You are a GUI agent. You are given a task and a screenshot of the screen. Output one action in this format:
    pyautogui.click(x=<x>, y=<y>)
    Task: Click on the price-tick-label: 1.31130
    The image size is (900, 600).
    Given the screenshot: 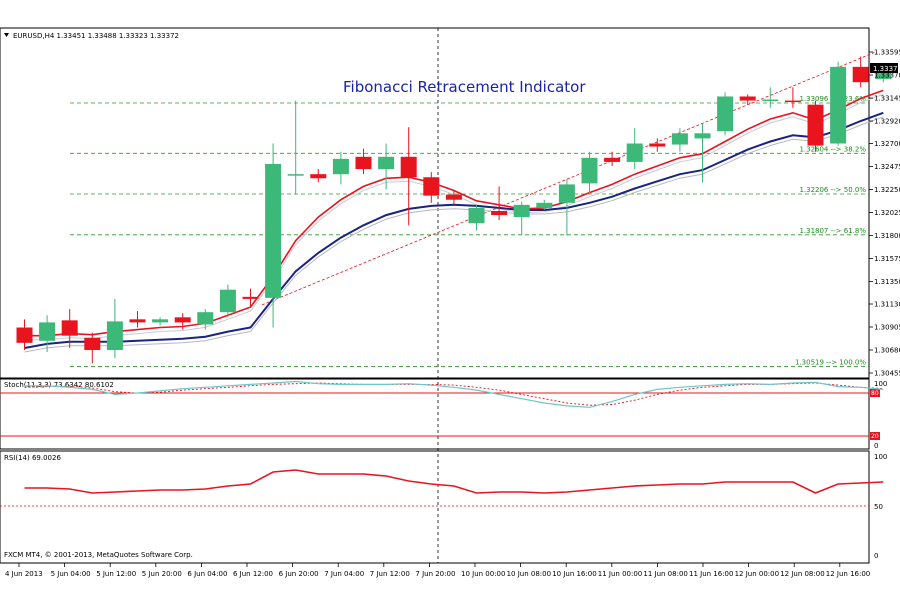 What is the action you would take?
    pyautogui.click(x=887, y=305)
    